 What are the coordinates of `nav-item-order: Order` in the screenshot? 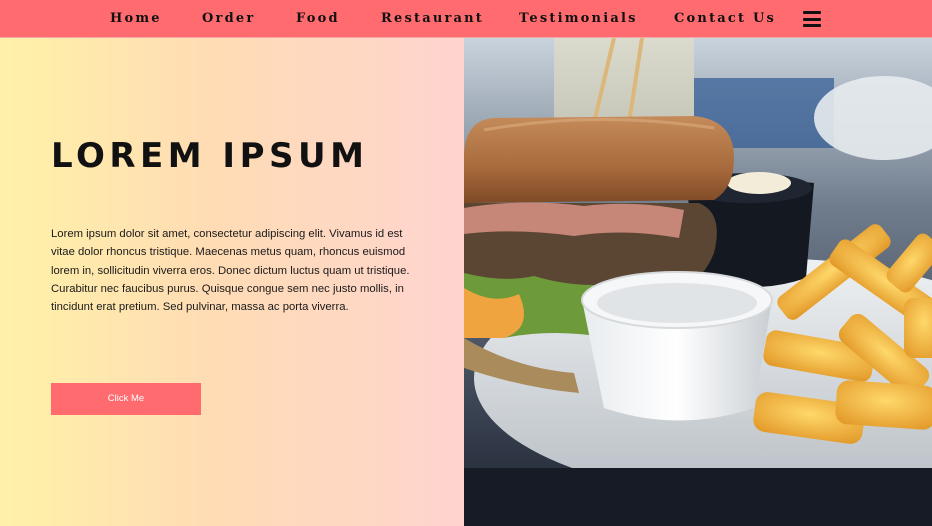 It's located at (228, 18).